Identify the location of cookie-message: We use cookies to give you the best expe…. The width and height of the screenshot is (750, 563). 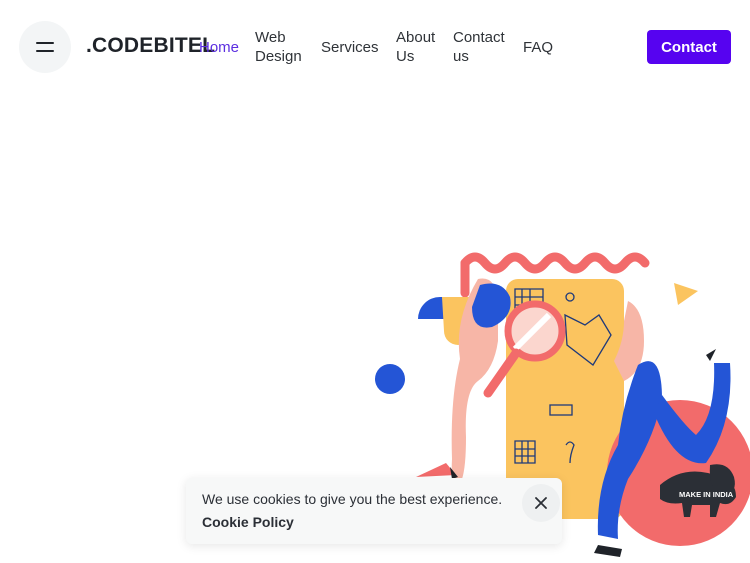
(352, 499).